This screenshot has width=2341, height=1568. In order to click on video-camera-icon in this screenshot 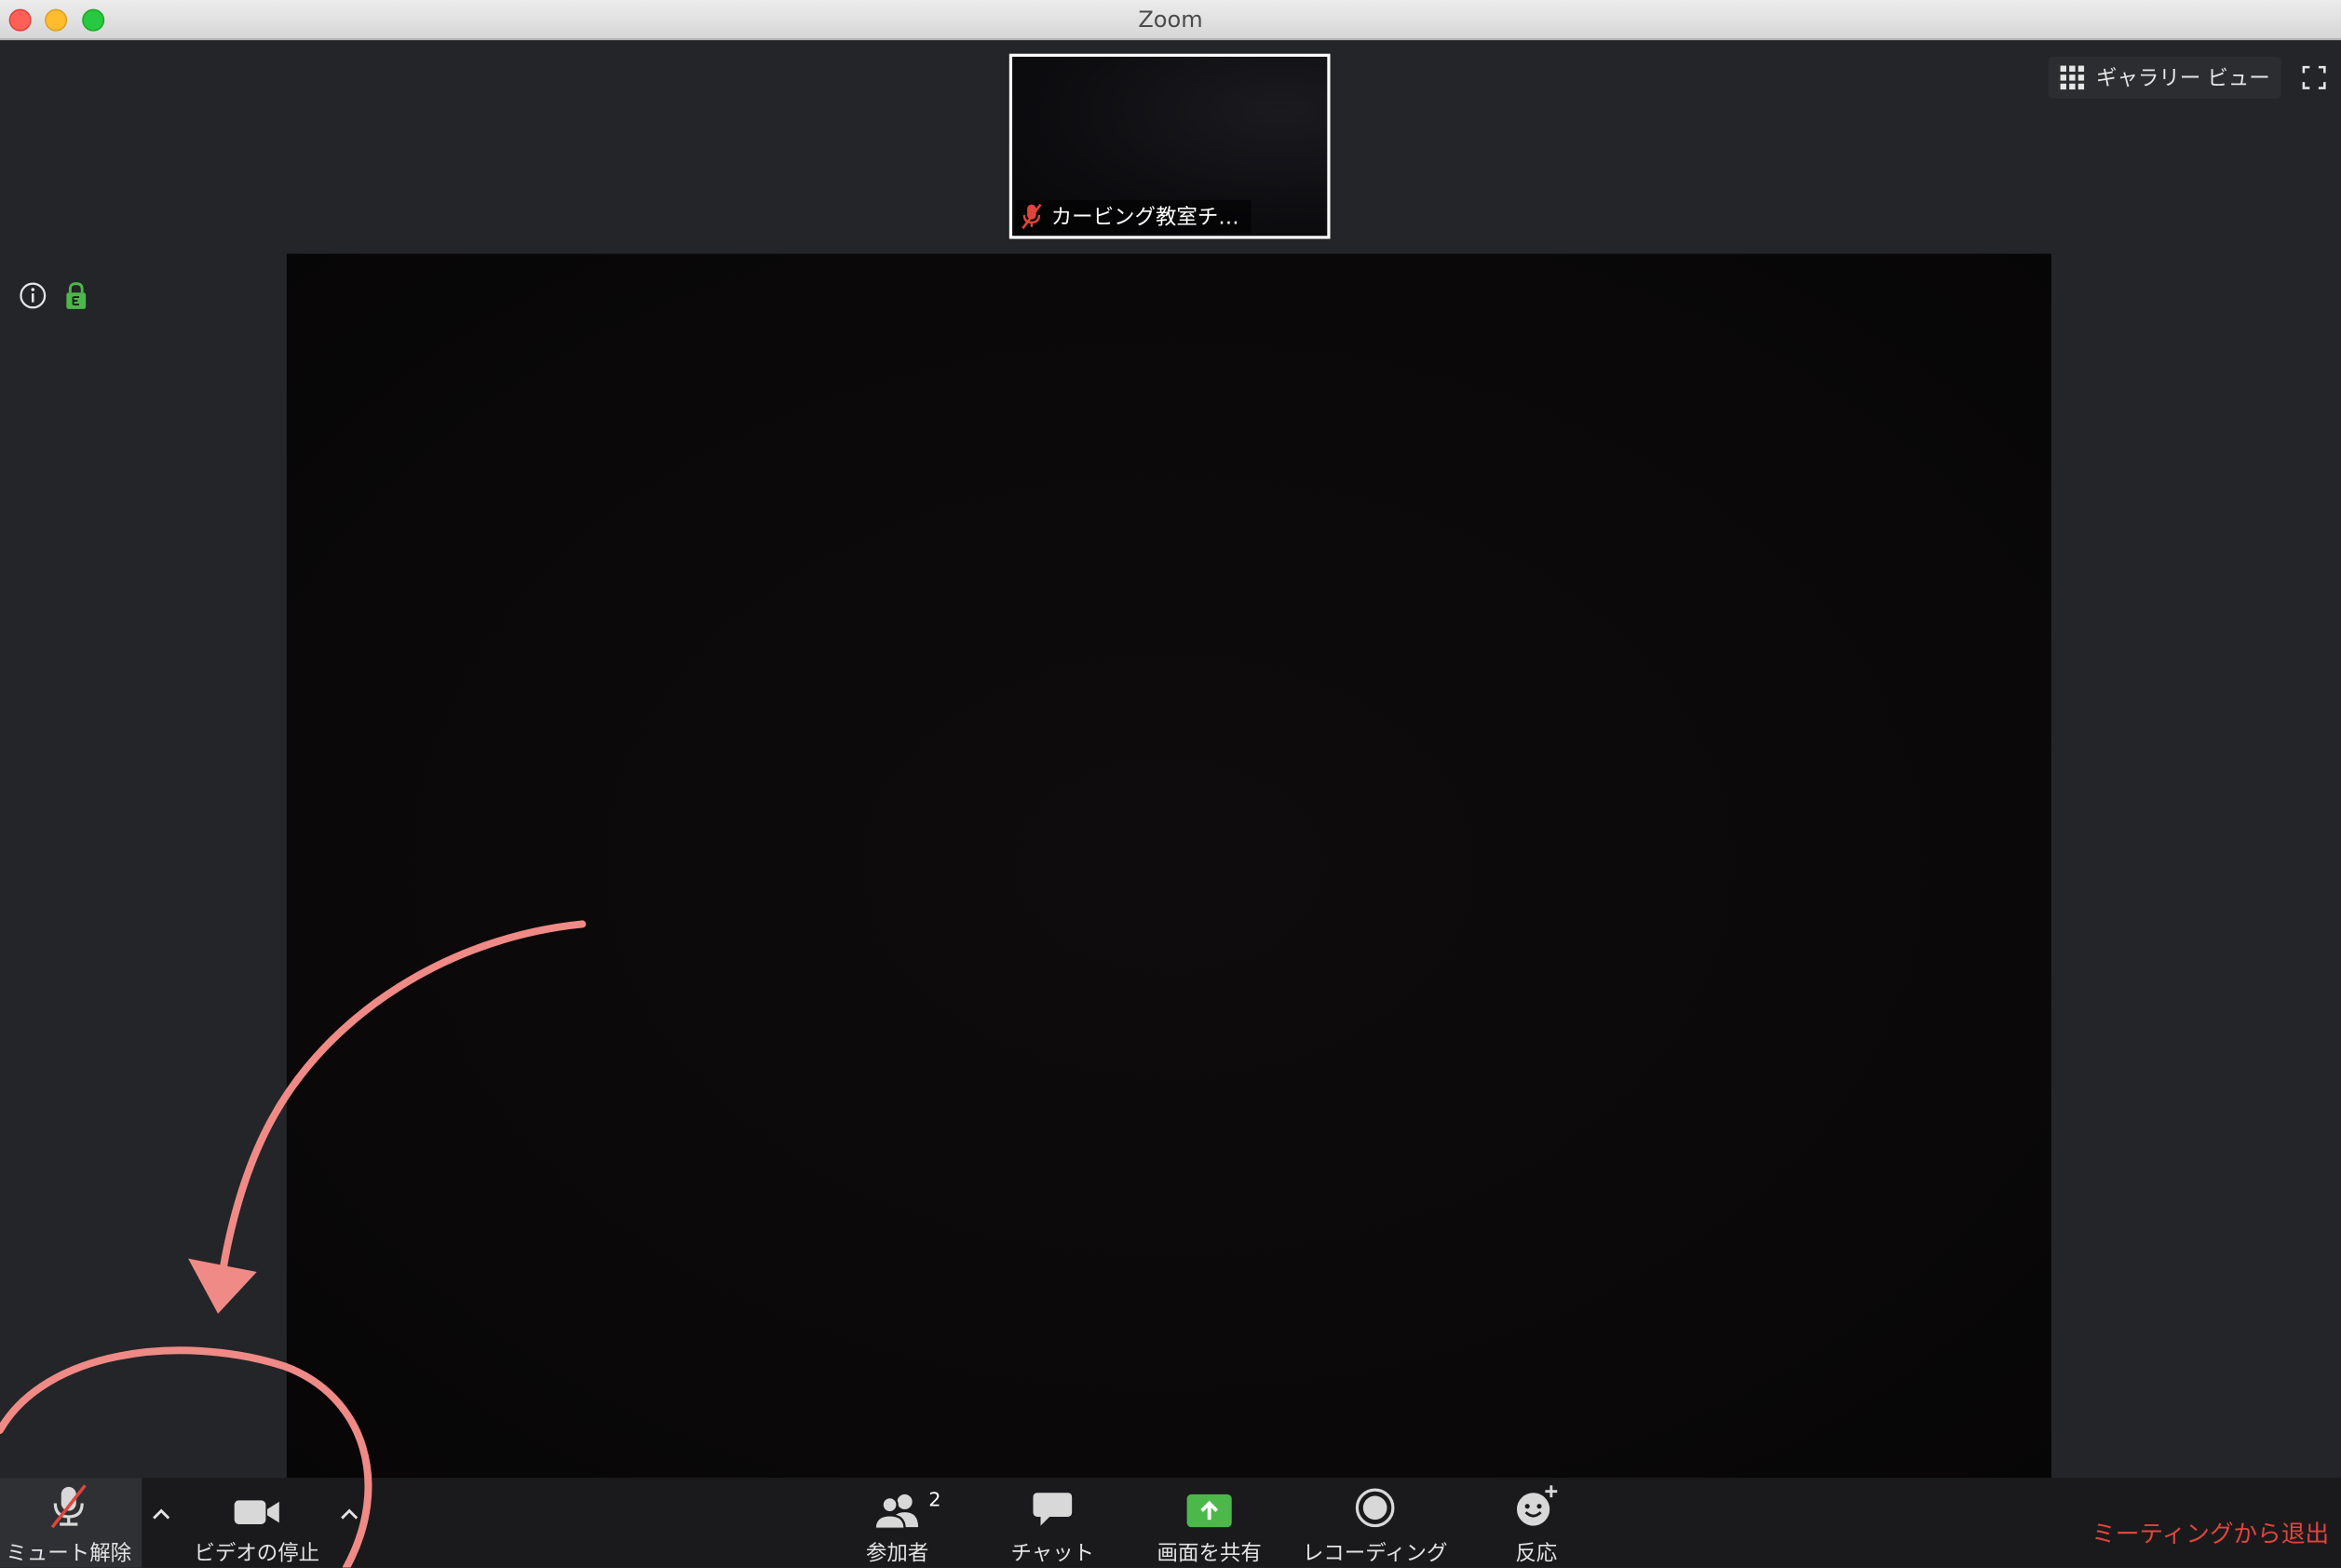, I will do `click(256, 1512)`.